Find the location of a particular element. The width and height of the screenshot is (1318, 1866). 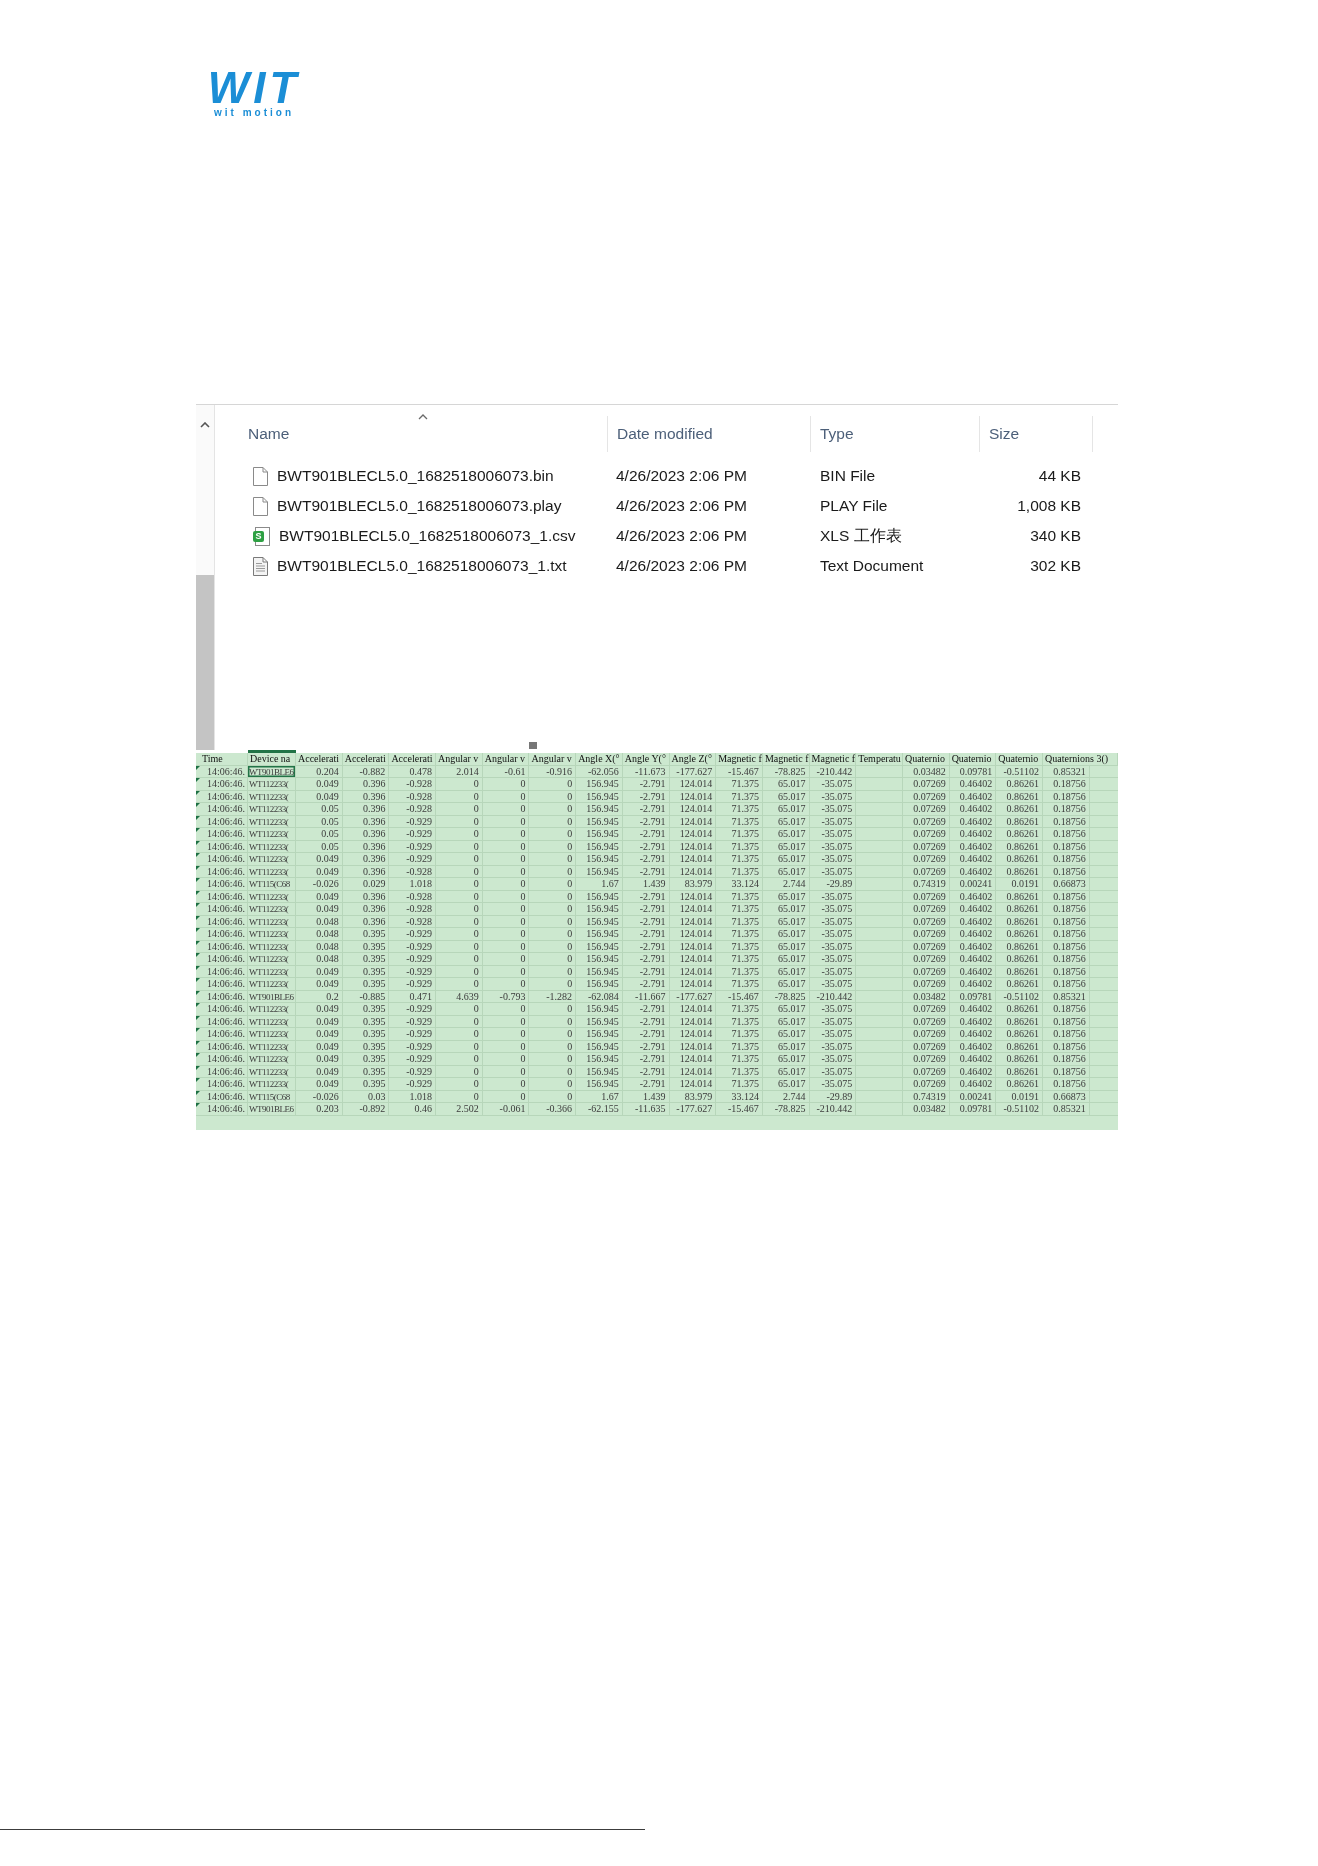

table-cell: -62.056 is located at coordinates (599, 771).